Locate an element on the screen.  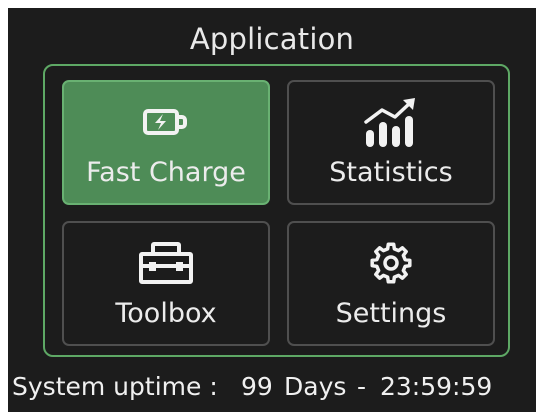
uptime-days-unit: Days is located at coordinates (315, 386).